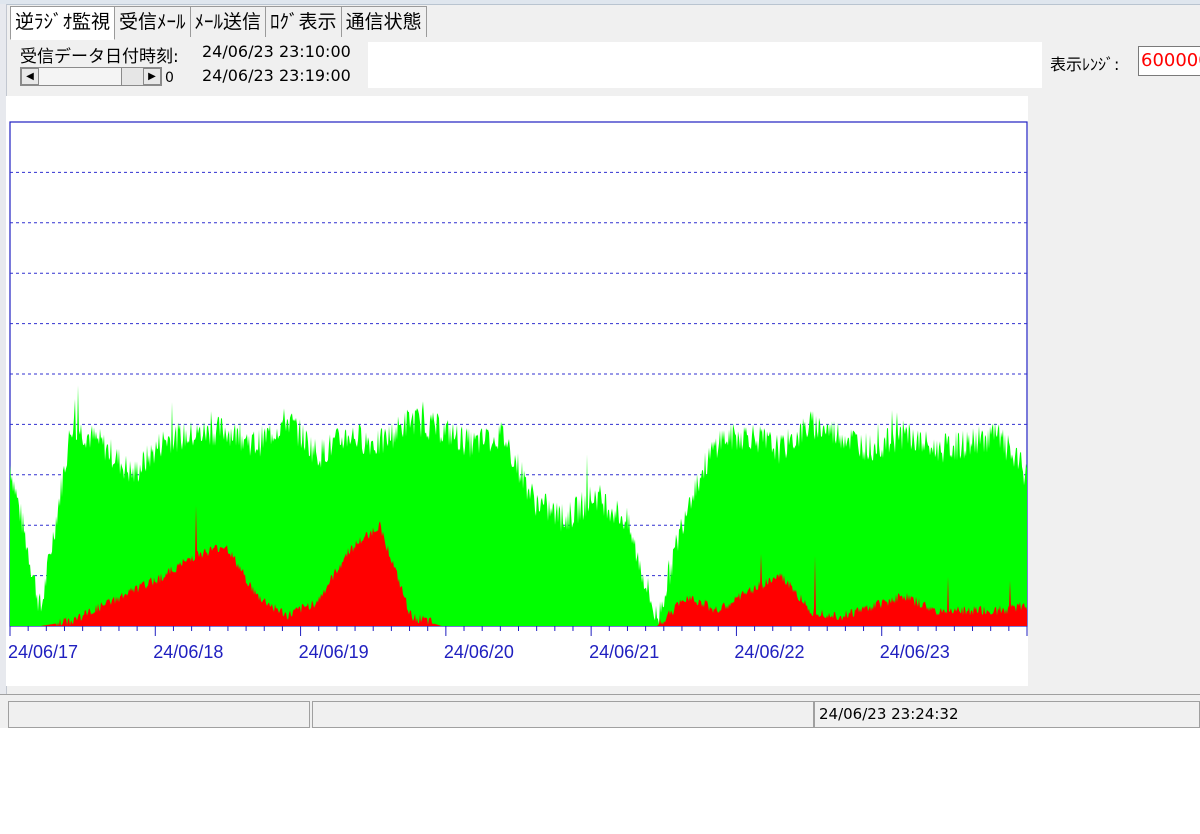 The image size is (1200, 834). What do you see at coordinates (769, 652) in the screenshot?
I see `x-tick-label: 24/06/22` at bounding box center [769, 652].